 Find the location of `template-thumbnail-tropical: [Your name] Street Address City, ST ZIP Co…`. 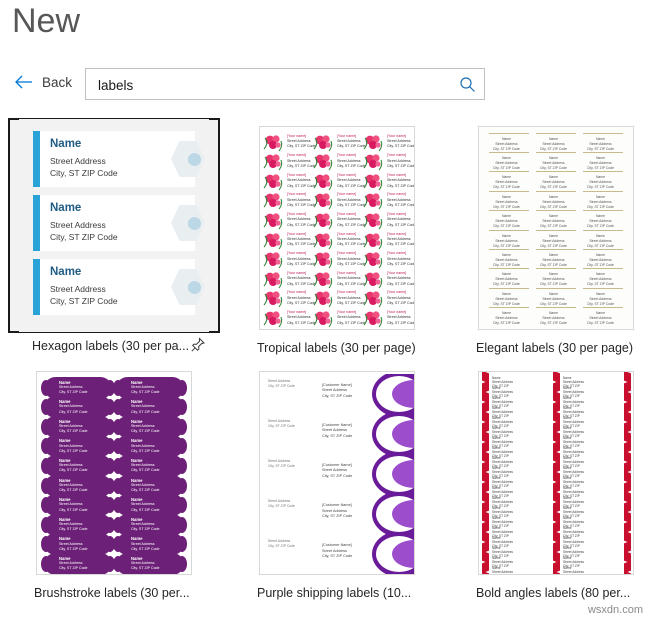

template-thumbnail-tropical: [Your name] Street Address City, ST ZIP Co… is located at coordinates (337, 227).